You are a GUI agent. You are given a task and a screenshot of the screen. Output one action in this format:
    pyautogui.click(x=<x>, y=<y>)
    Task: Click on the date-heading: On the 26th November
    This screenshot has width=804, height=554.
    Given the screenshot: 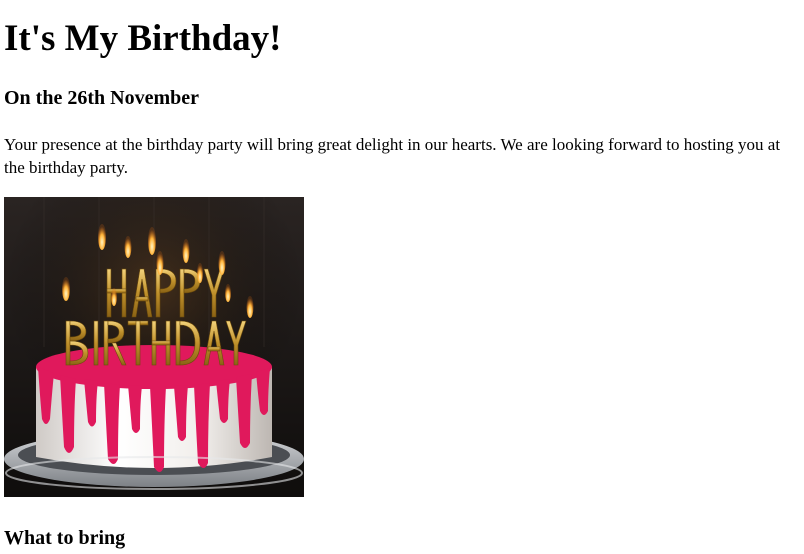 What is the action you would take?
    pyautogui.click(x=101, y=98)
    